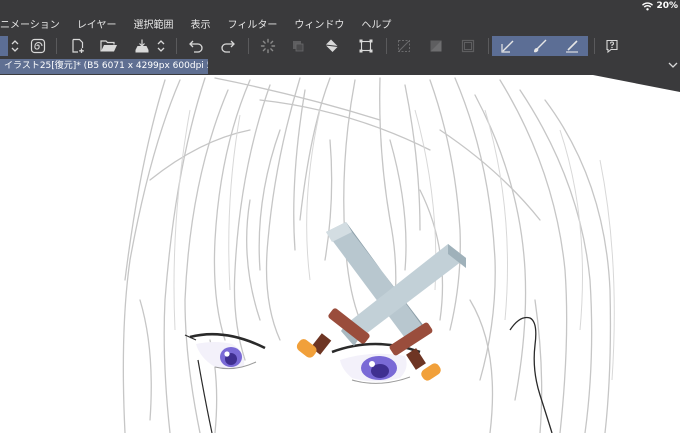  I want to click on menu-layer: レイヤー, so click(94, 23).